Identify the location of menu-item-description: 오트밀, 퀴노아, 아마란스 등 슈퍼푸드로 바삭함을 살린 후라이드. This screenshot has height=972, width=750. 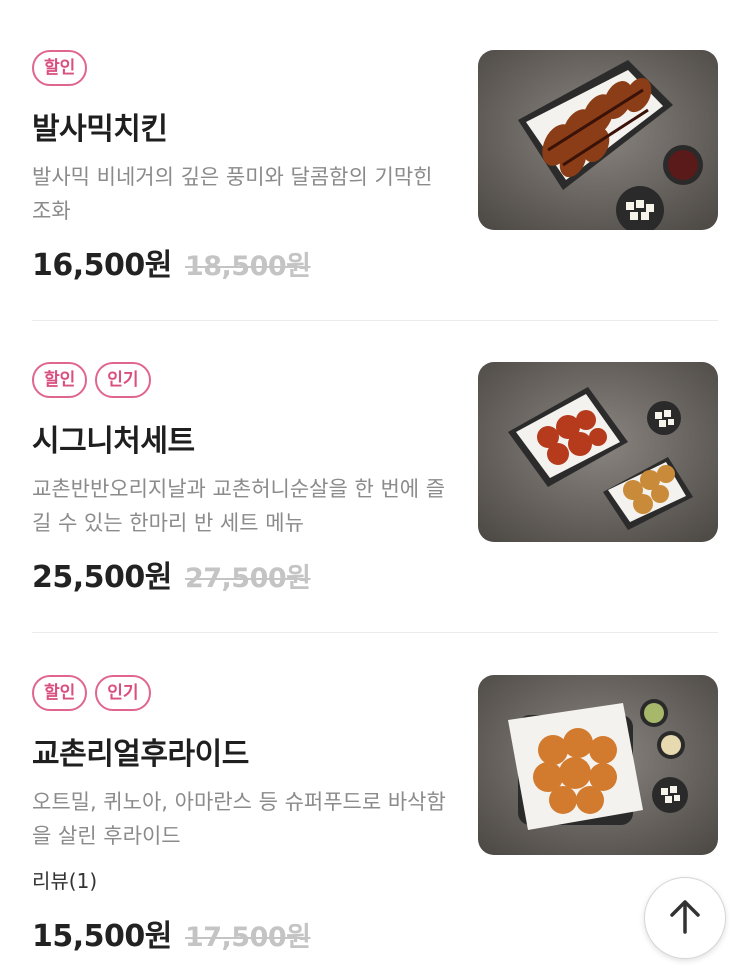
(239, 819).